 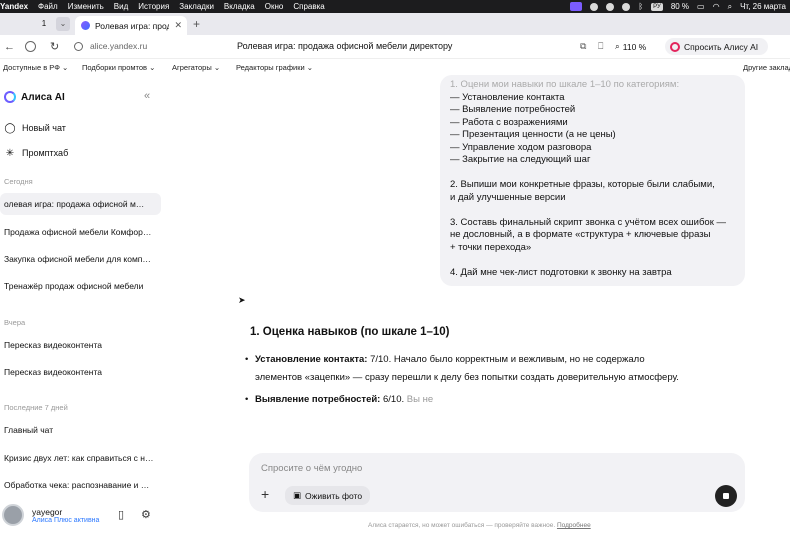 What do you see at coordinates (297, 495) in the screenshot?
I see `photo-icon: ▣` at bounding box center [297, 495].